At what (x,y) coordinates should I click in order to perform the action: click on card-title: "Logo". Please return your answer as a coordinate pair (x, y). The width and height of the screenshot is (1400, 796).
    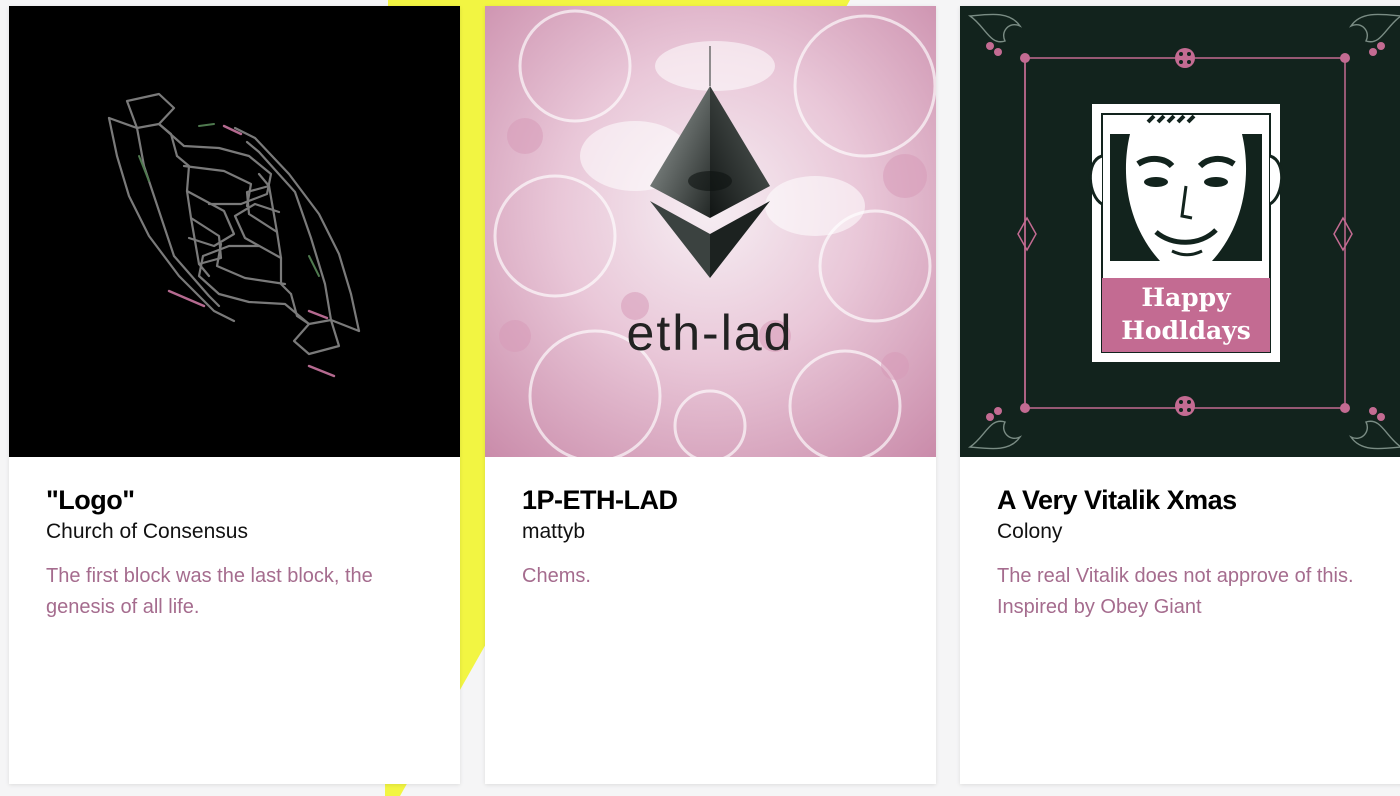
    Looking at the image, I should click on (234, 500).